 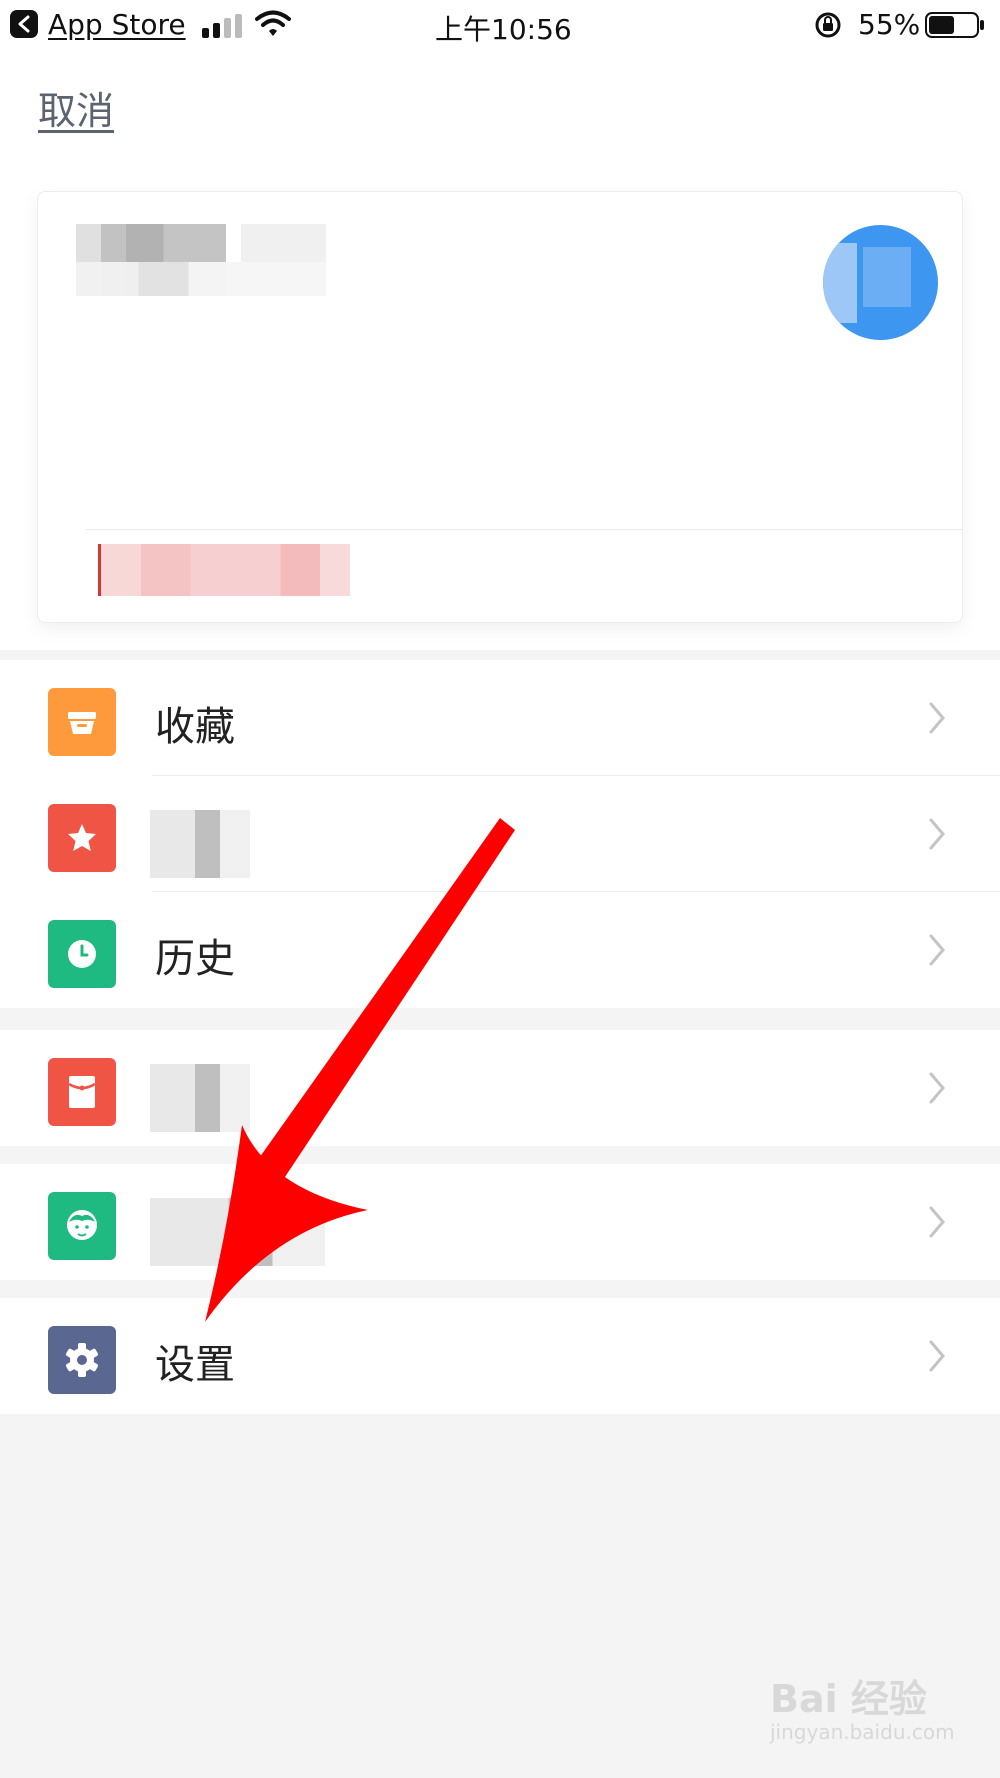 What do you see at coordinates (117, 24) in the screenshot?
I see `back-to-app-store-link: App Store` at bounding box center [117, 24].